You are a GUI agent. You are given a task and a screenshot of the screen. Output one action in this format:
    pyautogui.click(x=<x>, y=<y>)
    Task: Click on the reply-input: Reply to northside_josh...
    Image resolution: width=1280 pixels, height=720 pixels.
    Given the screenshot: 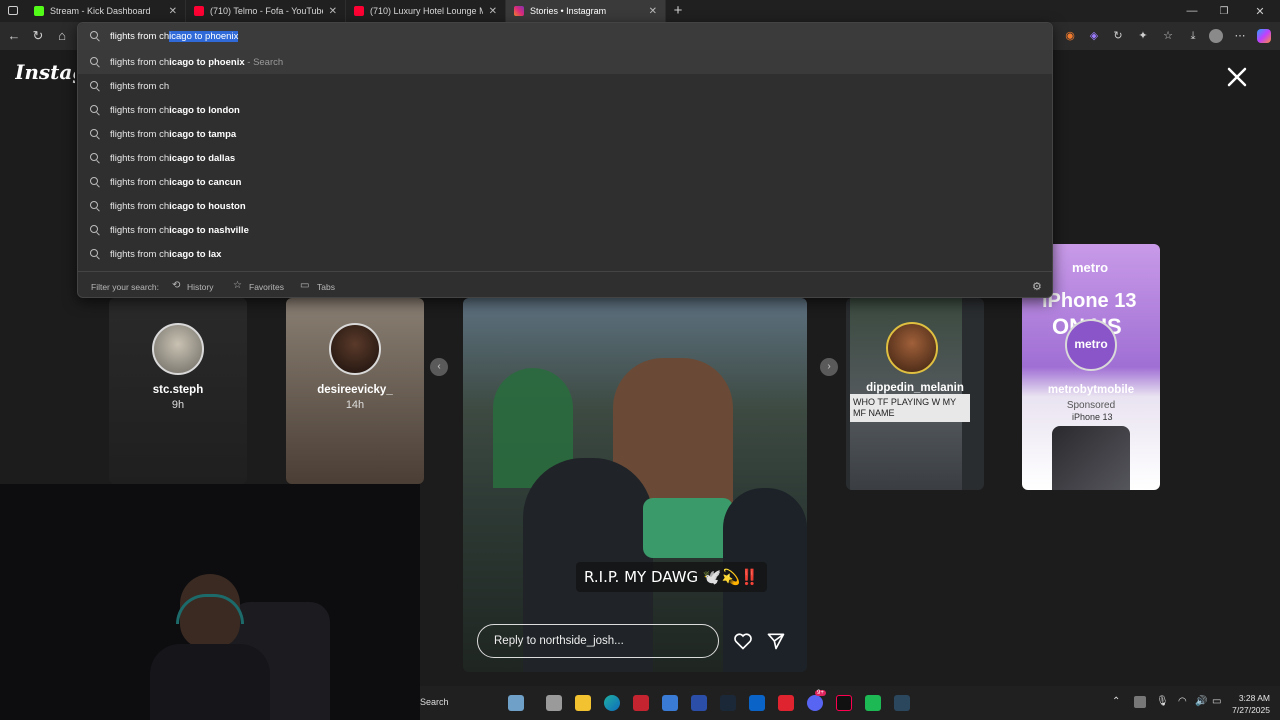 What is the action you would take?
    pyautogui.click(x=598, y=641)
    